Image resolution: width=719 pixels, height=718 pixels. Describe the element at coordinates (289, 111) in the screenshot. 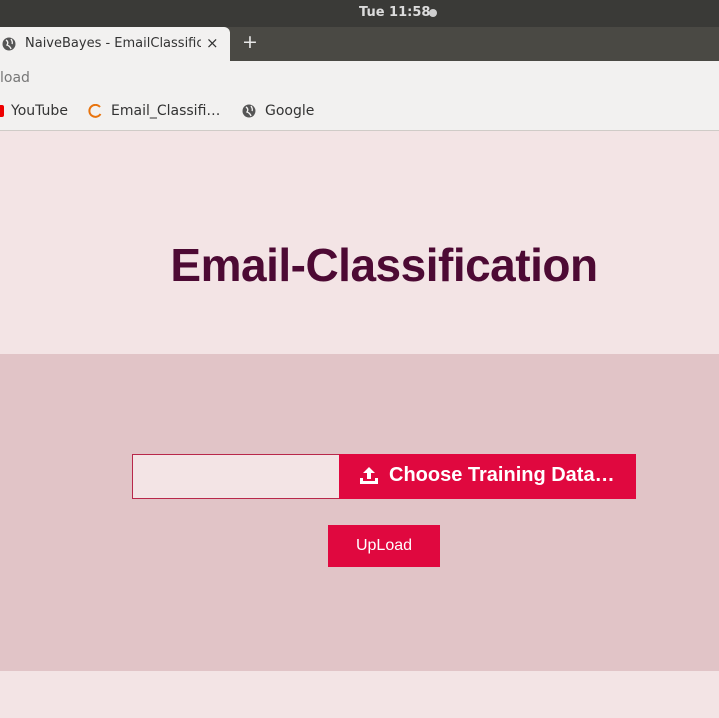

I see `bookmark-google: Google` at that location.